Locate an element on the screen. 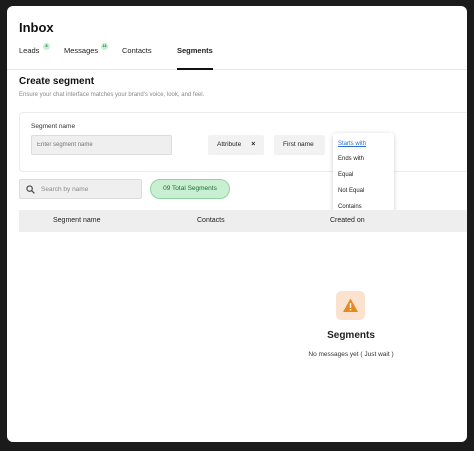  operator-option-not-equal: Not Equal is located at coordinates (351, 191).